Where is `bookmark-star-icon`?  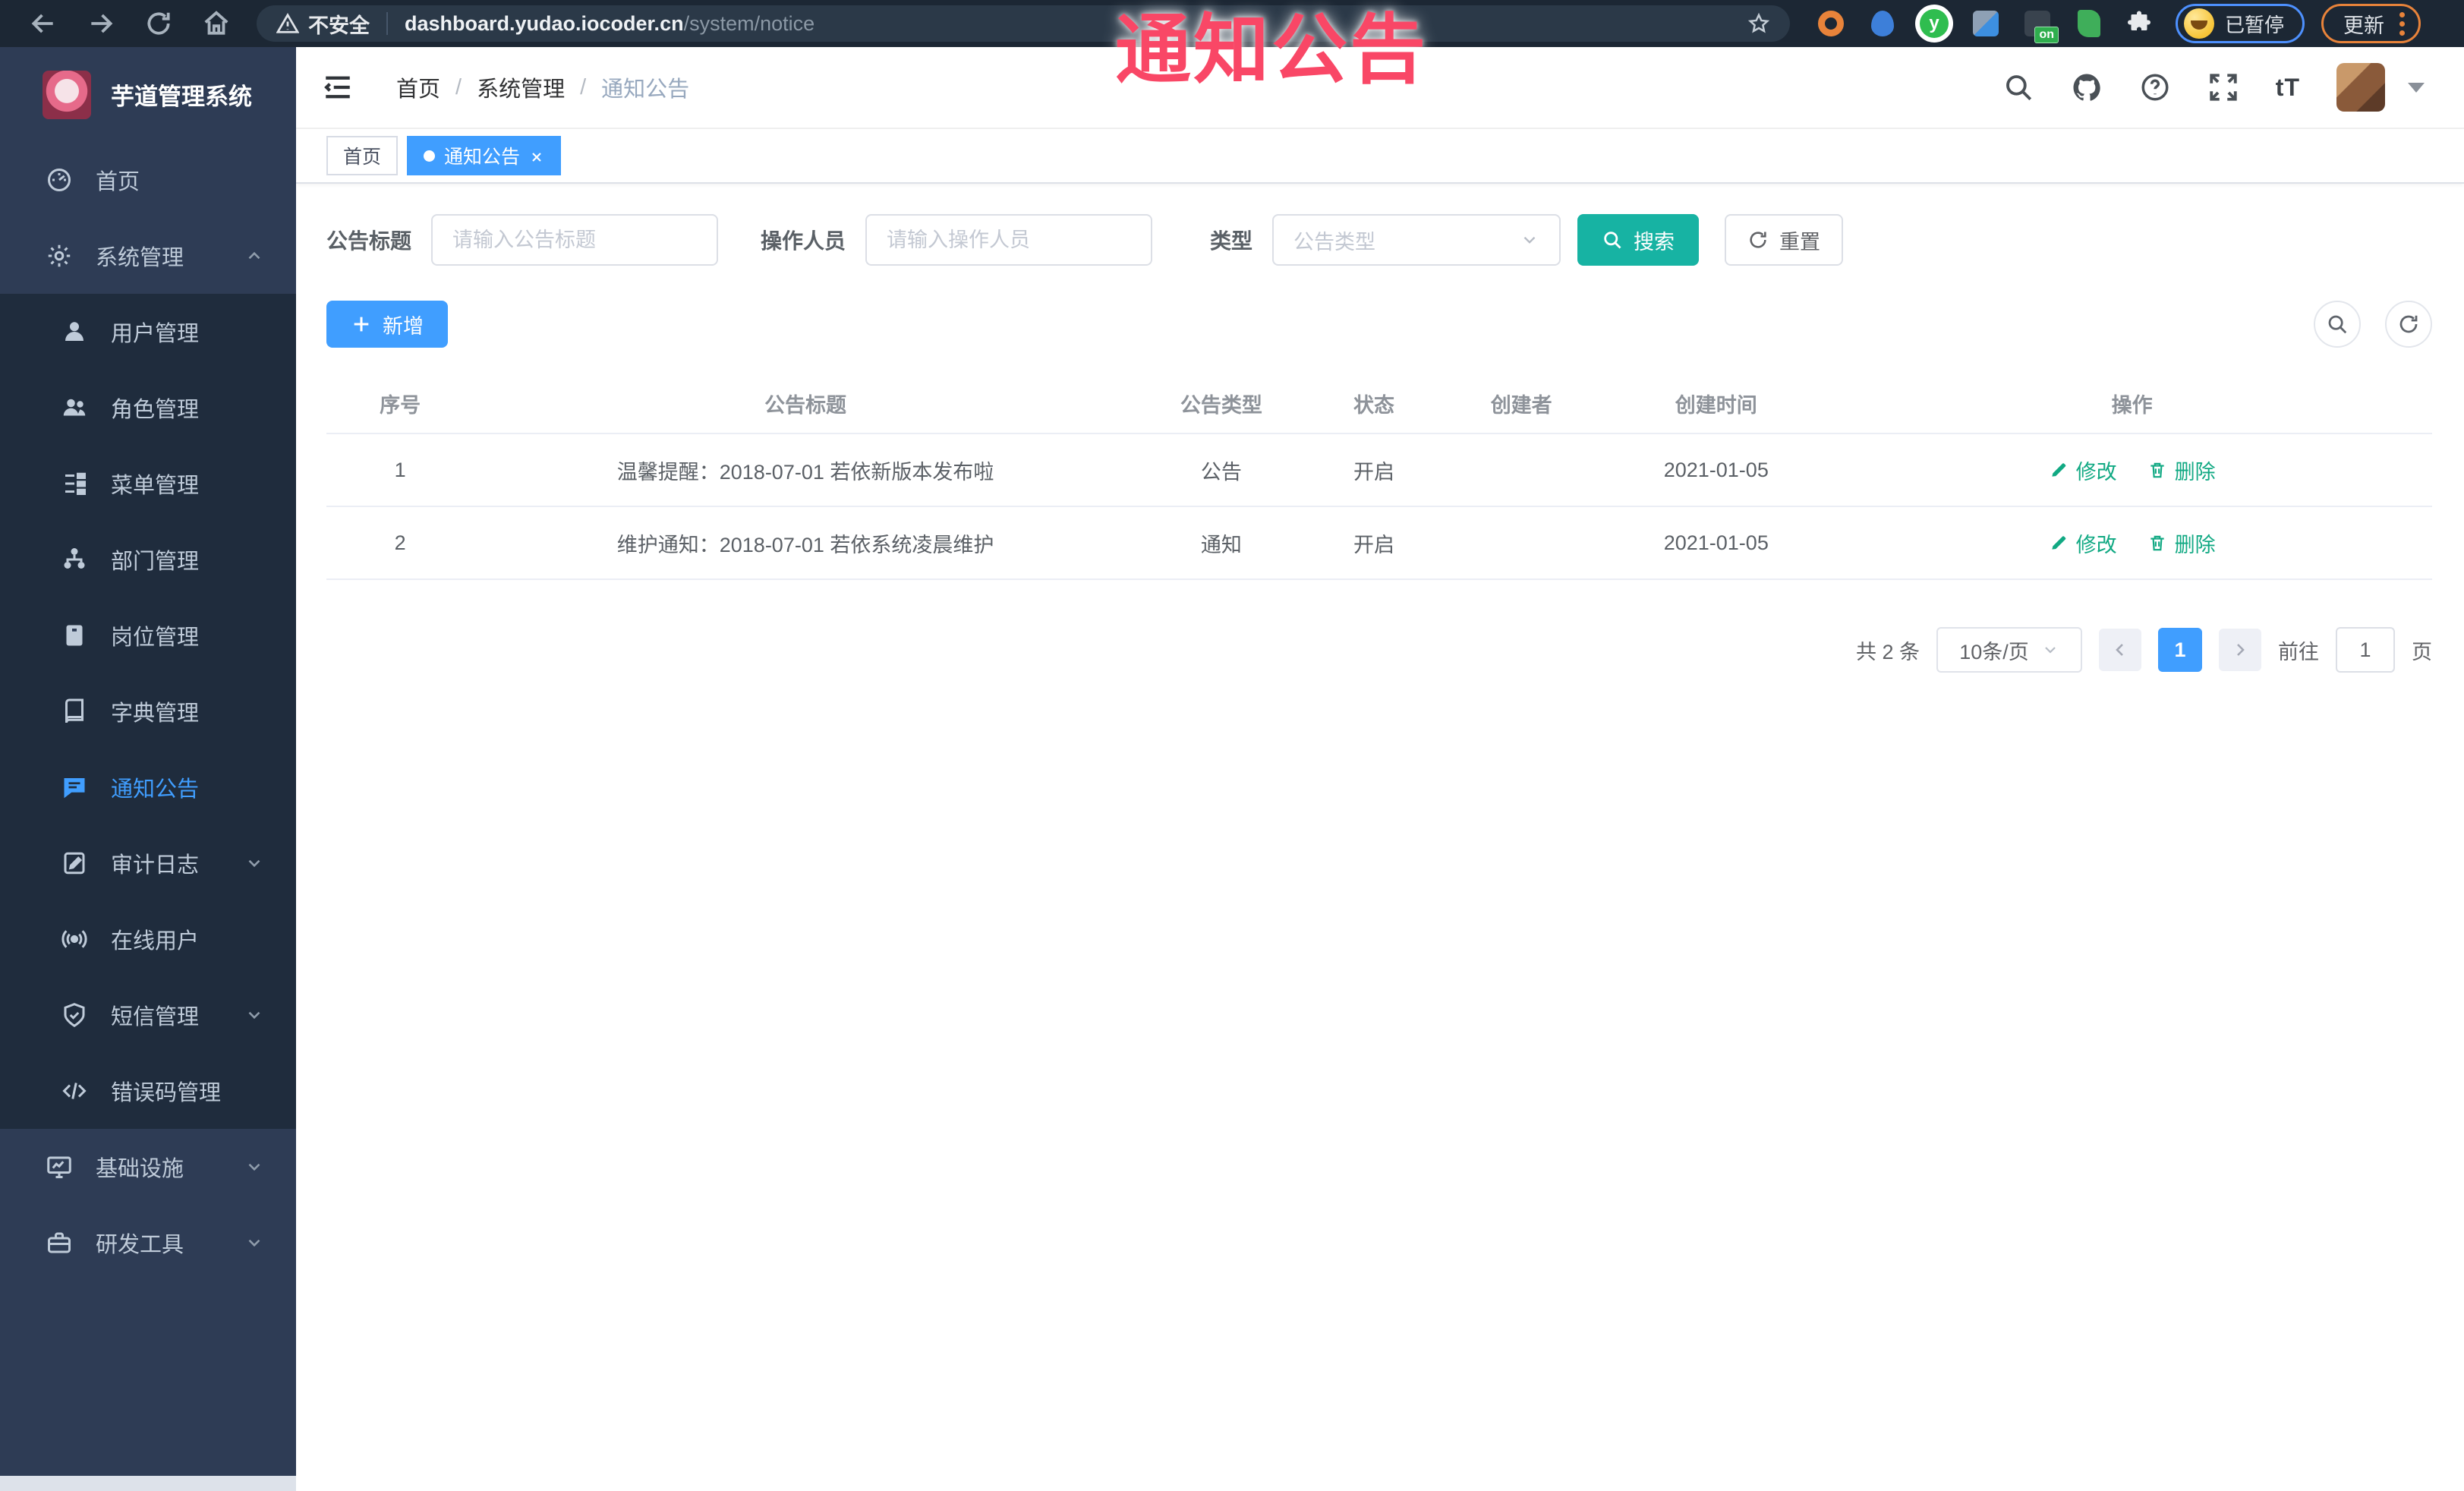
bookmark-star-icon is located at coordinates (1758, 23).